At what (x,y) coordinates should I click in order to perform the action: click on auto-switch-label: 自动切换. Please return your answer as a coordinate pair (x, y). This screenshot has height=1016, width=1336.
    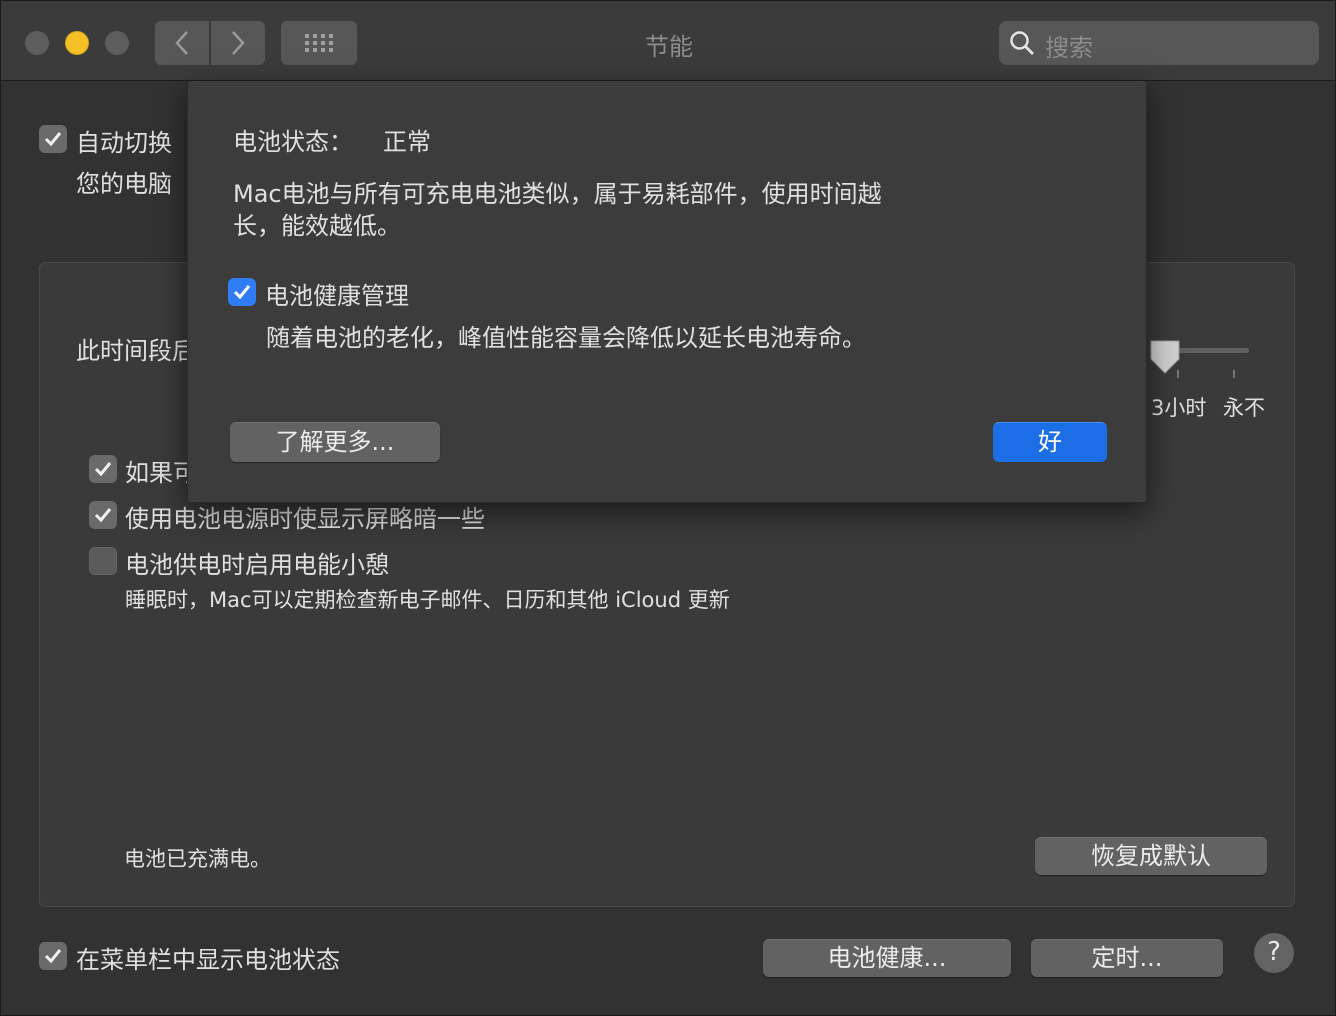
    Looking at the image, I should click on (124, 143).